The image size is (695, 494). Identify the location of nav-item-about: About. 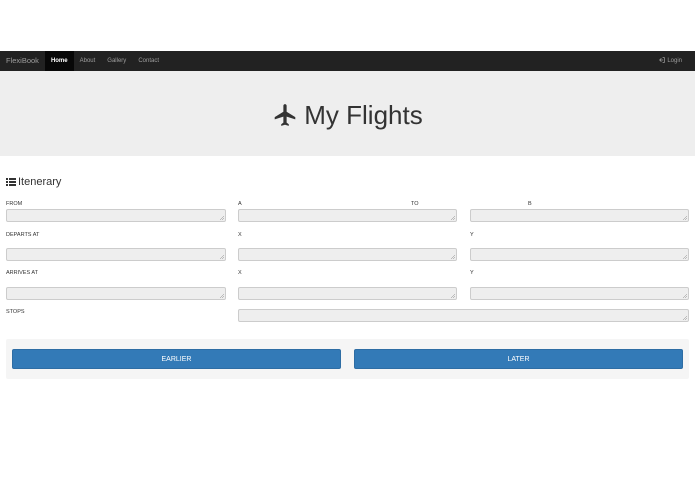
(88, 61).